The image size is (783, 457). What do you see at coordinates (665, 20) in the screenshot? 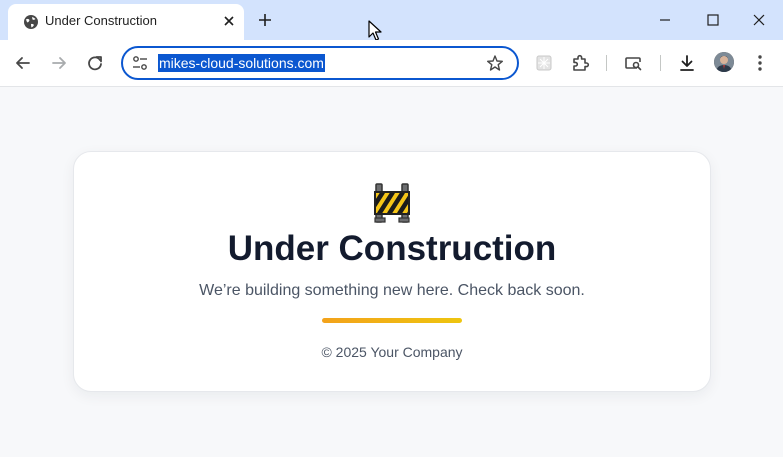
I see `minimize-icon` at bounding box center [665, 20].